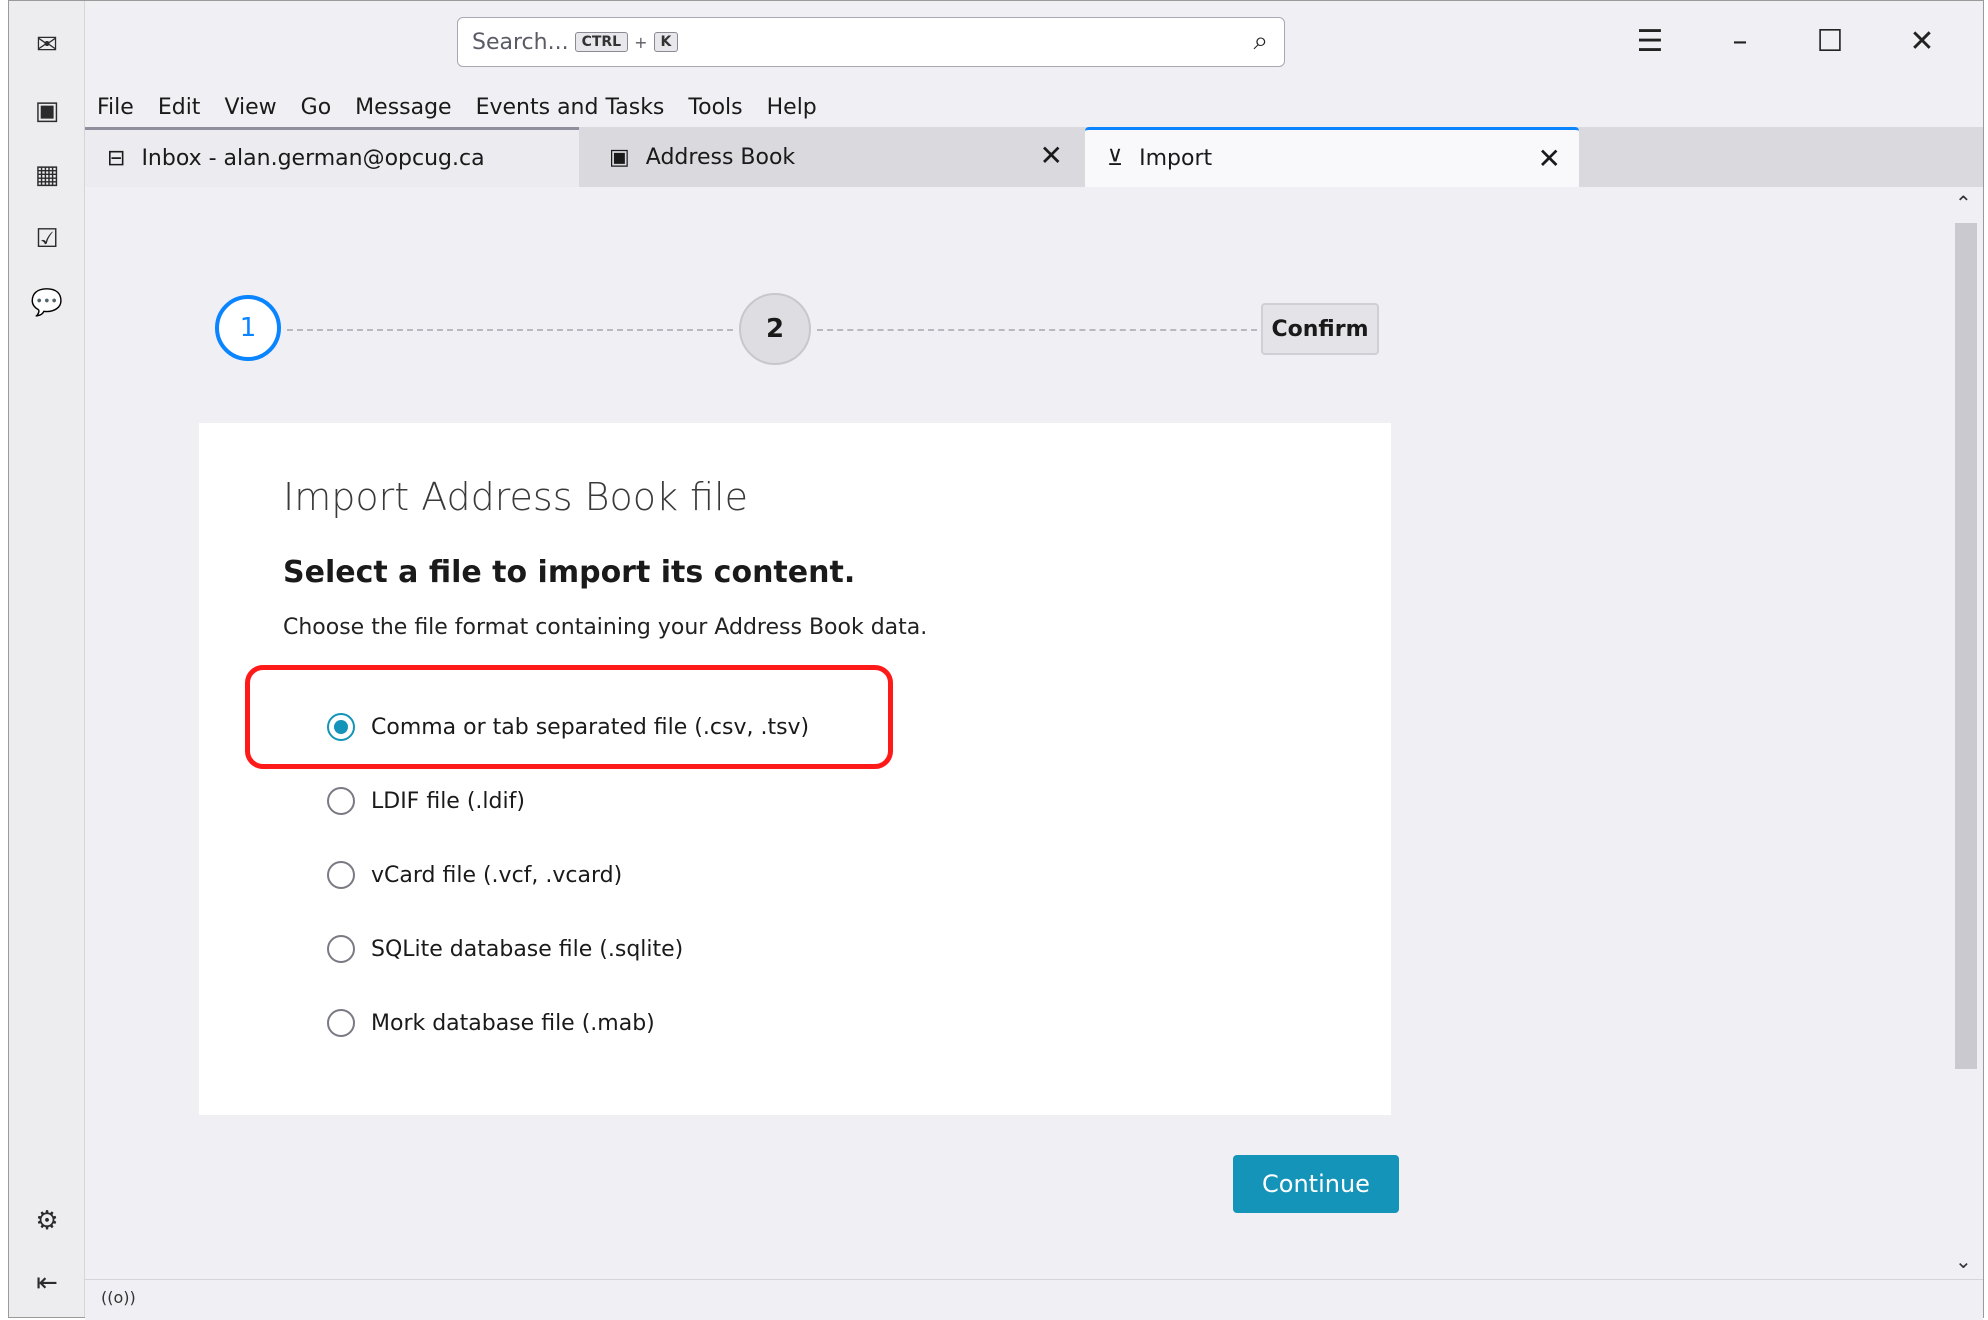 The width and height of the screenshot is (1988, 1320). Describe the element at coordinates (1650, 41) in the screenshot. I see `app-menu-icon: ☰` at that location.